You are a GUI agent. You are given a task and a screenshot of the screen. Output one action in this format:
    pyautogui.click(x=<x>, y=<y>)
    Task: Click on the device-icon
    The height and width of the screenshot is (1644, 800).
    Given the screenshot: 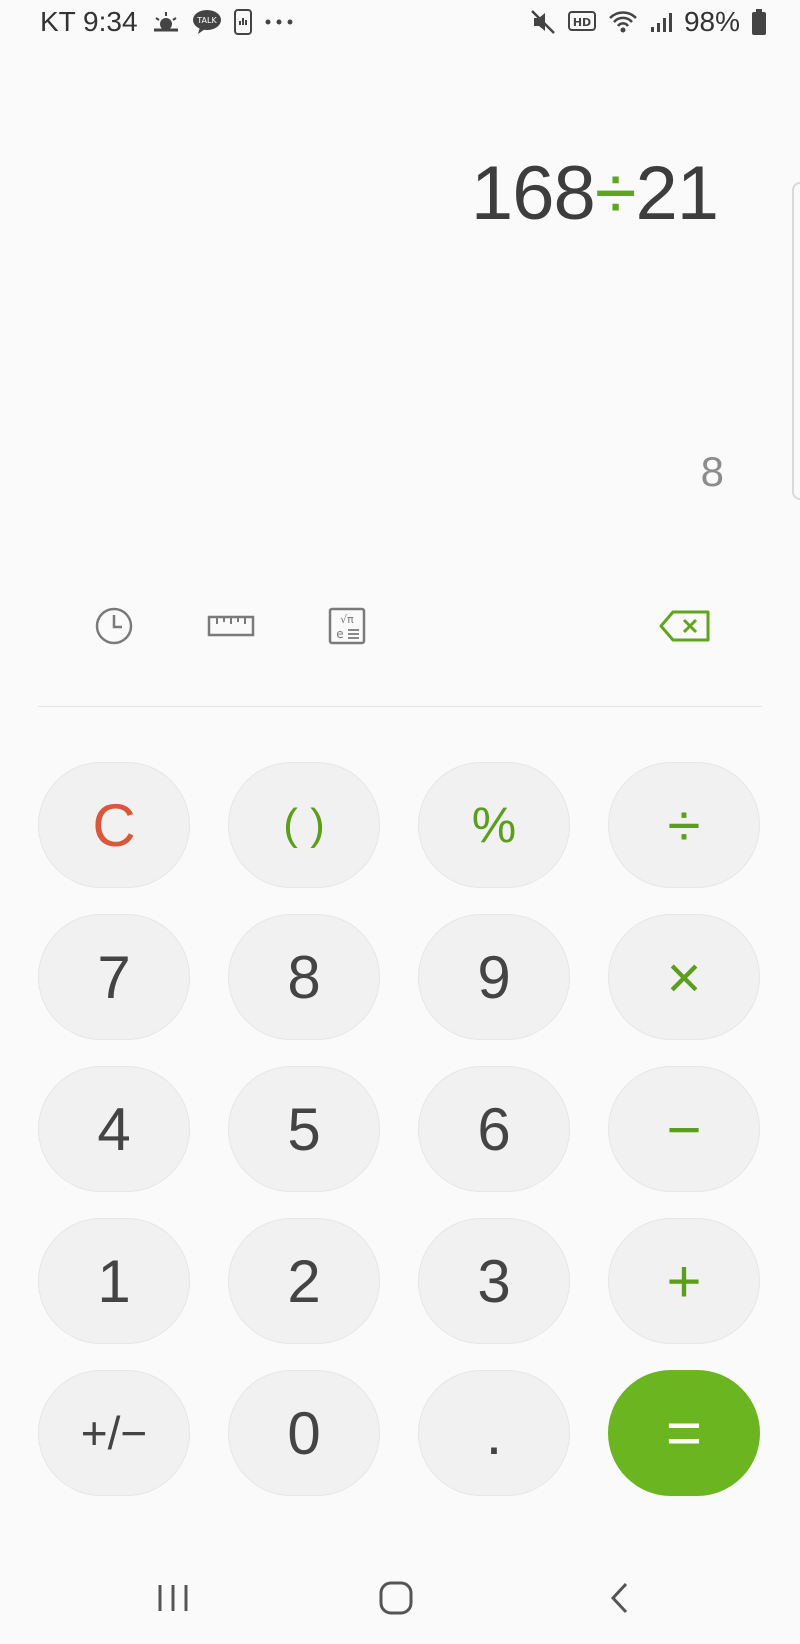 What is the action you would take?
    pyautogui.click(x=242, y=22)
    